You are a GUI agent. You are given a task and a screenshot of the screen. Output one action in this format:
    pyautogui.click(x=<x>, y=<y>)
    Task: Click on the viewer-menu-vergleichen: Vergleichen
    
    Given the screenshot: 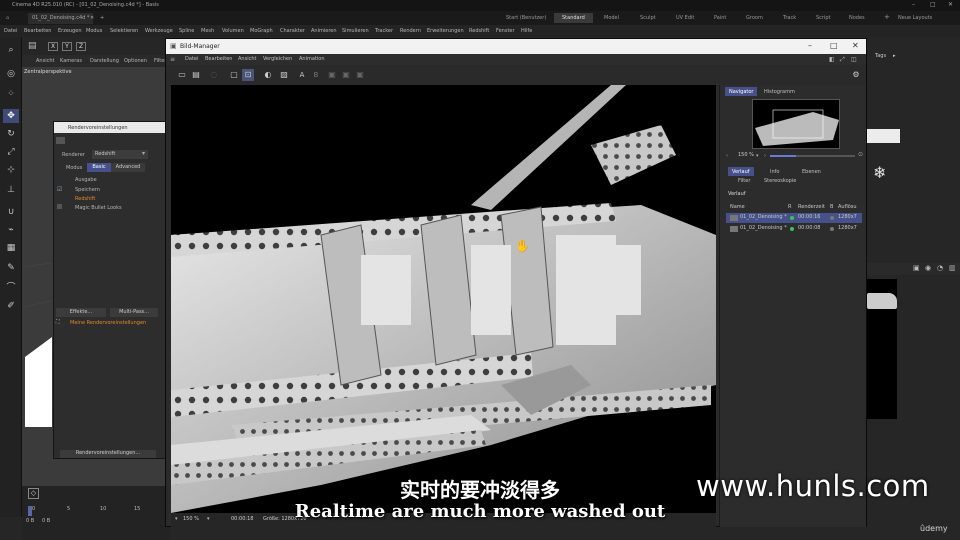 What is the action you would take?
    pyautogui.click(x=277, y=59)
    